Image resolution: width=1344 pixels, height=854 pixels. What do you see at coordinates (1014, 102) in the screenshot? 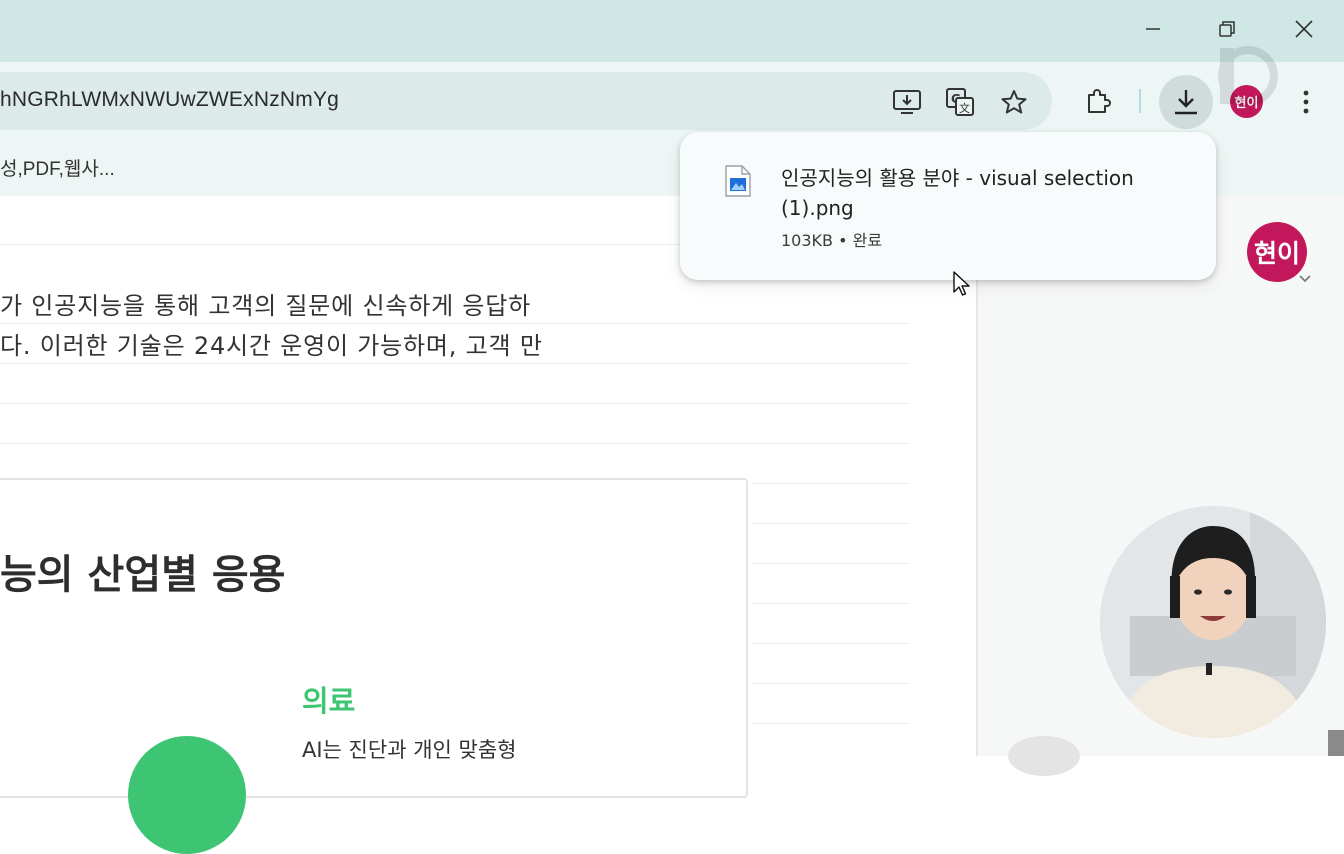
I see `star-icon` at bounding box center [1014, 102].